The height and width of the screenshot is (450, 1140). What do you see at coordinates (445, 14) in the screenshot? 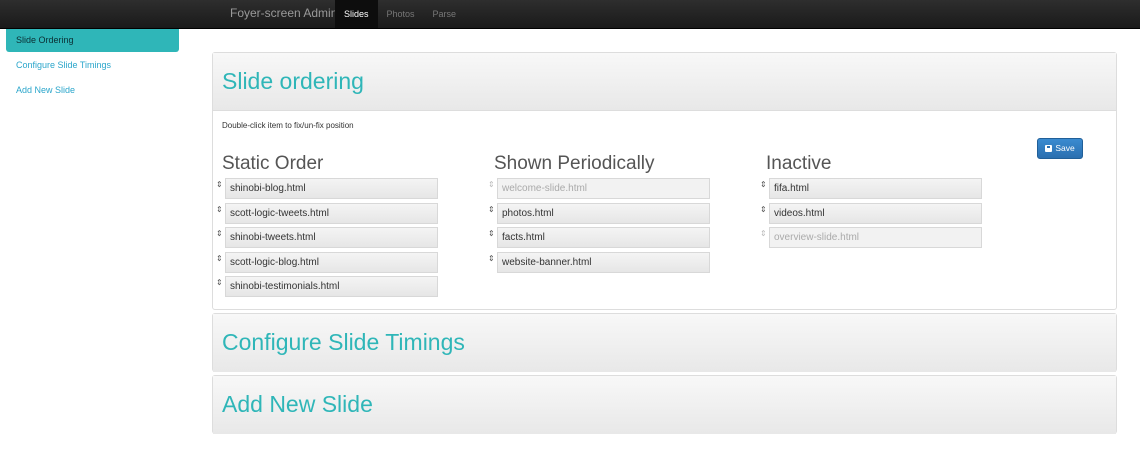
I see `nav-tab-parse: Parse` at bounding box center [445, 14].